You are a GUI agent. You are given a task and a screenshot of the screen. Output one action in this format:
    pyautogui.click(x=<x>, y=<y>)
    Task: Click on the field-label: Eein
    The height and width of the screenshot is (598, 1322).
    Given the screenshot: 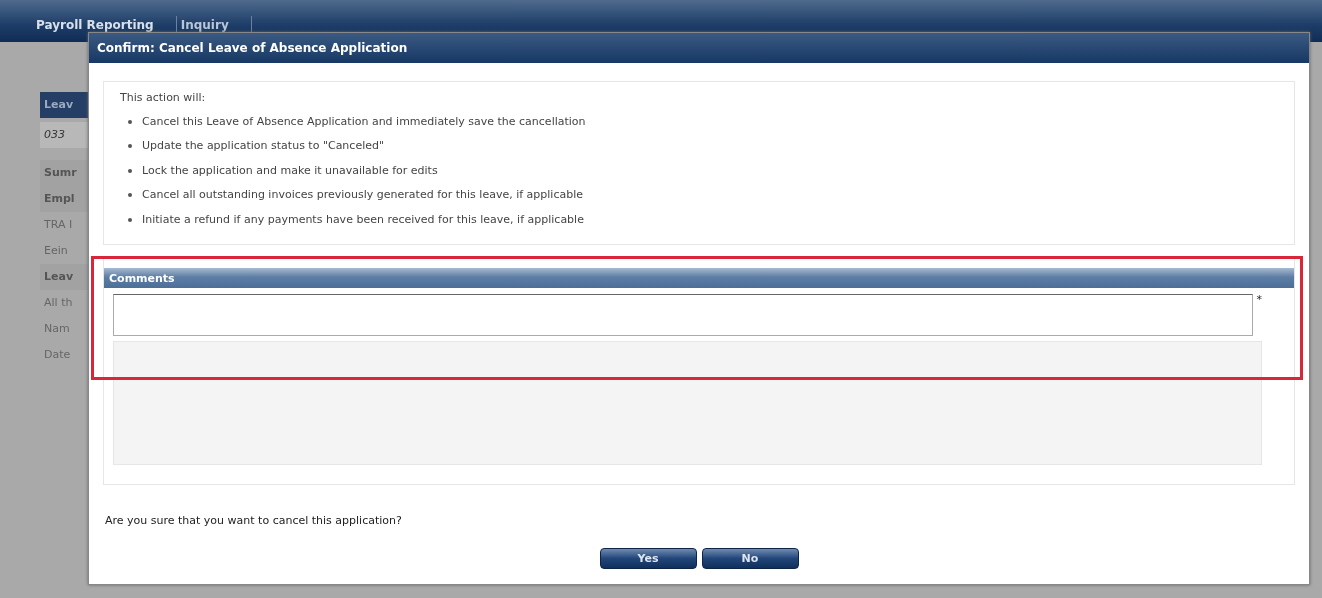 What is the action you would take?
    pyautogui.click(x=56, y=251)
    